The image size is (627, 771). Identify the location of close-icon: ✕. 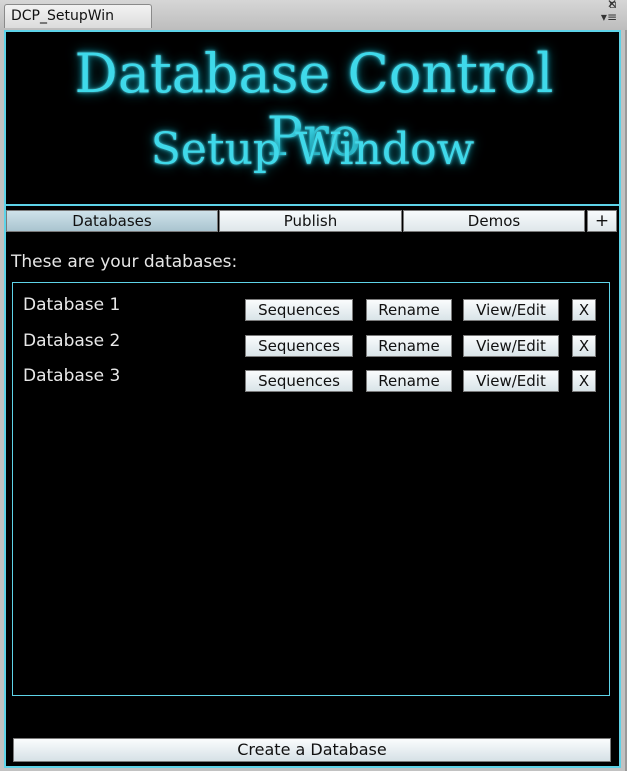
(612, 5).